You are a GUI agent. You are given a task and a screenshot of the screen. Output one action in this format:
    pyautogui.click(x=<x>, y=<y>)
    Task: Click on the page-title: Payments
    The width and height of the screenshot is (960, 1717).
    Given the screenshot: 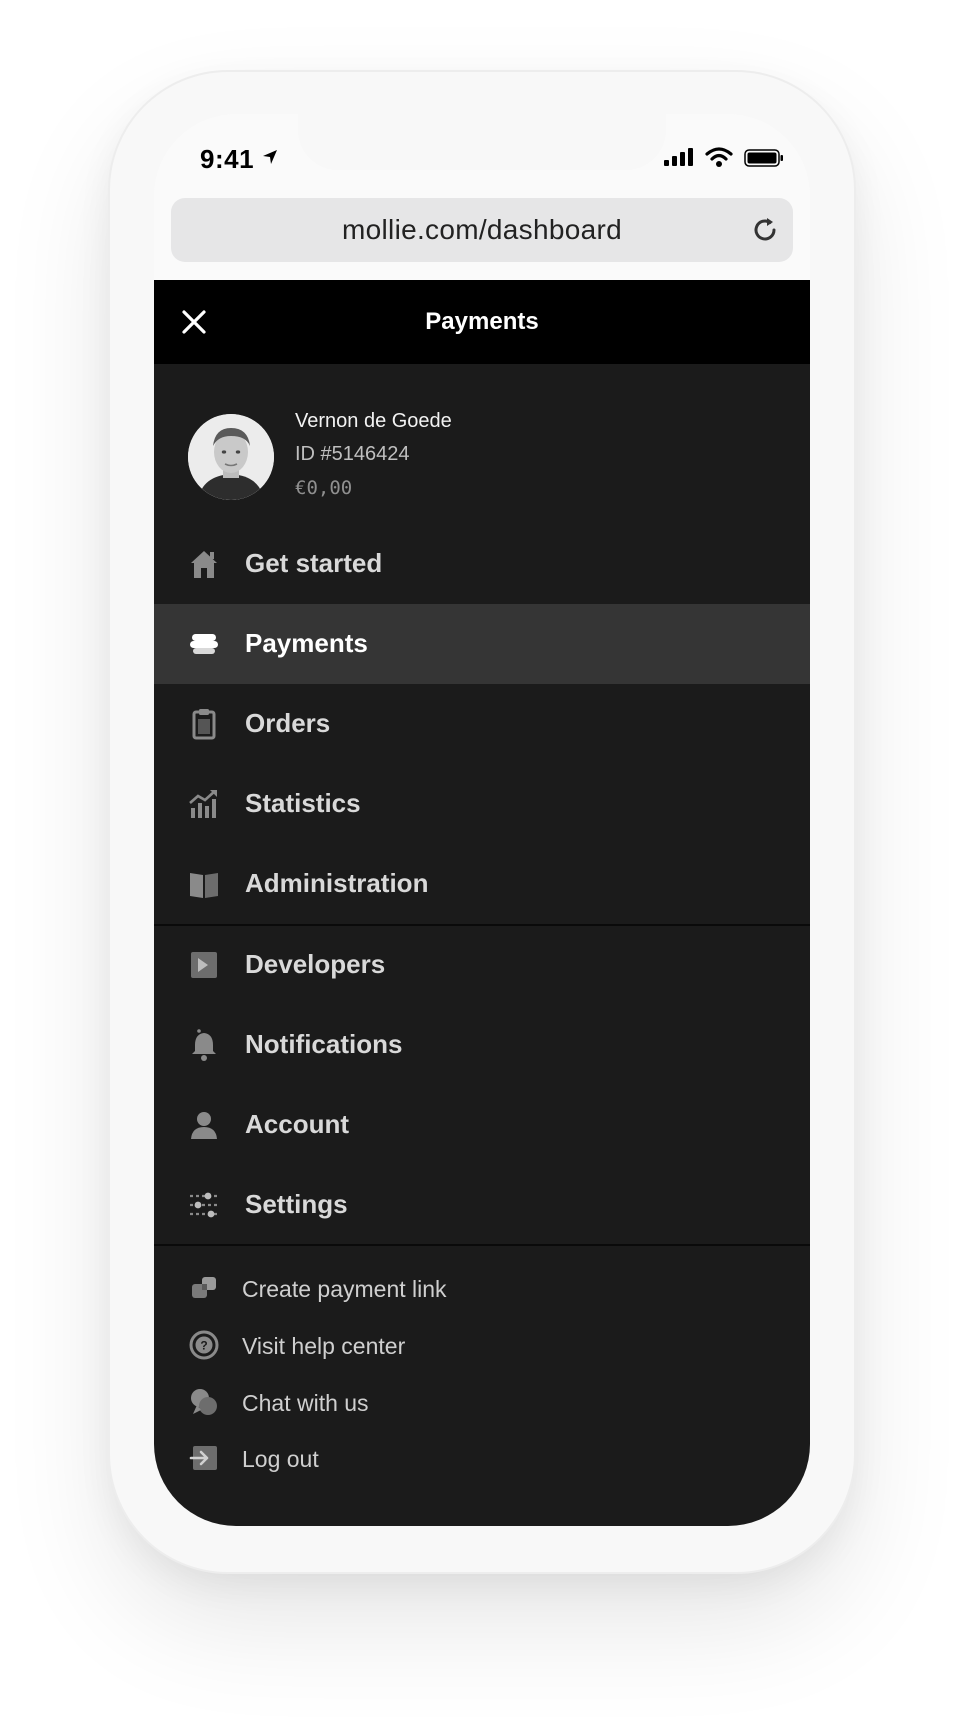 What is the action you would take?
    pyautogui.click(x=482, y=321)
    